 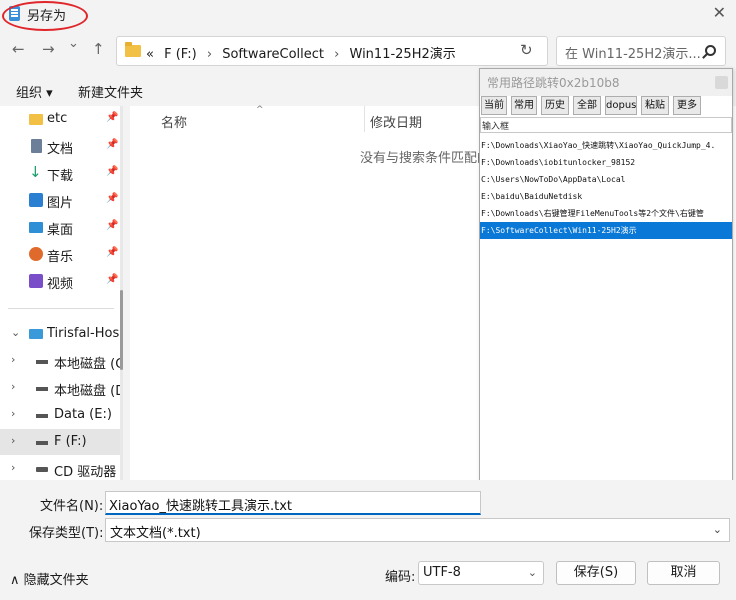 I want to click on sidebar-divider, so click(x=61, y=308).